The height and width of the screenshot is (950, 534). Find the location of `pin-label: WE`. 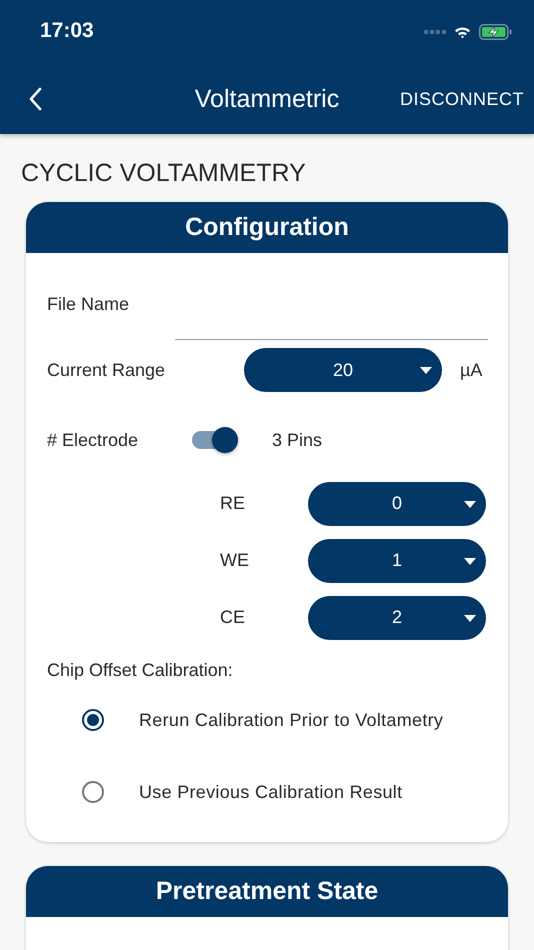

pin-label: WE is located at coordinates (235, 560).